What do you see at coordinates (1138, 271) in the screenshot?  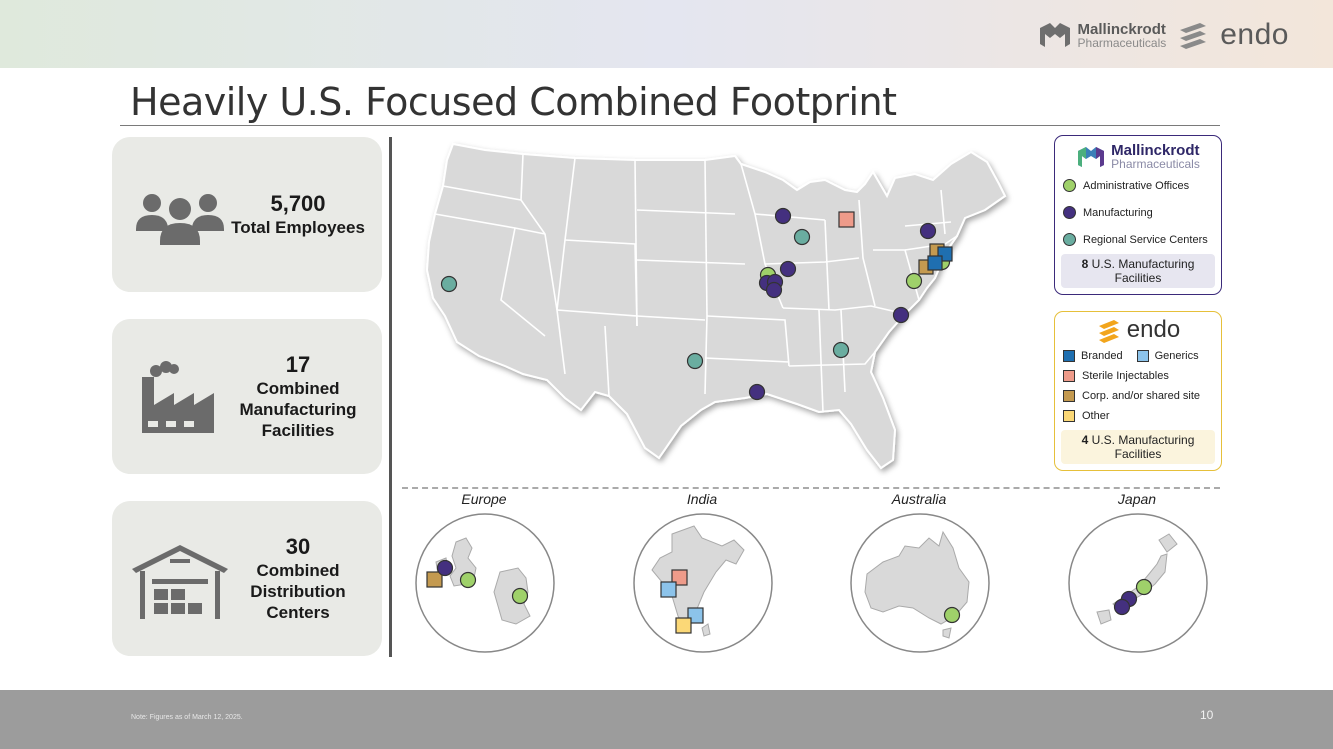 I see `mallinckrodt-facility-count: 8 U.S. Manufacturing Facilities` at bounding box center [1138, 271].